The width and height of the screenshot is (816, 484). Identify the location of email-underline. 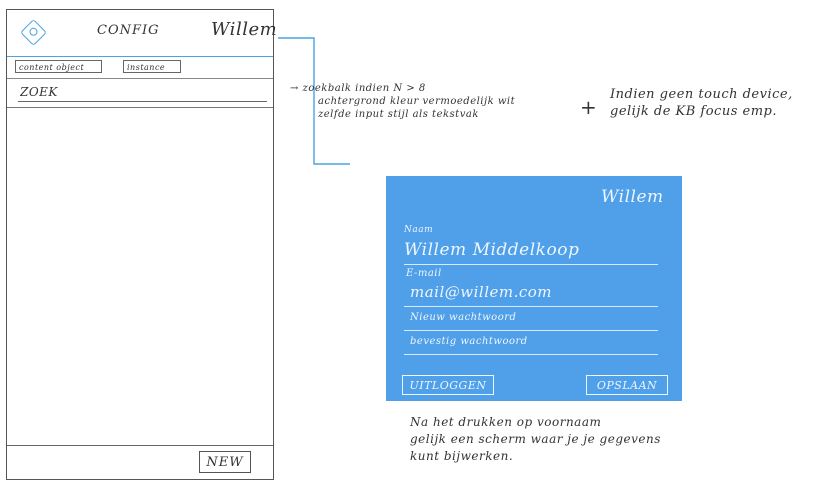
(531, 306).